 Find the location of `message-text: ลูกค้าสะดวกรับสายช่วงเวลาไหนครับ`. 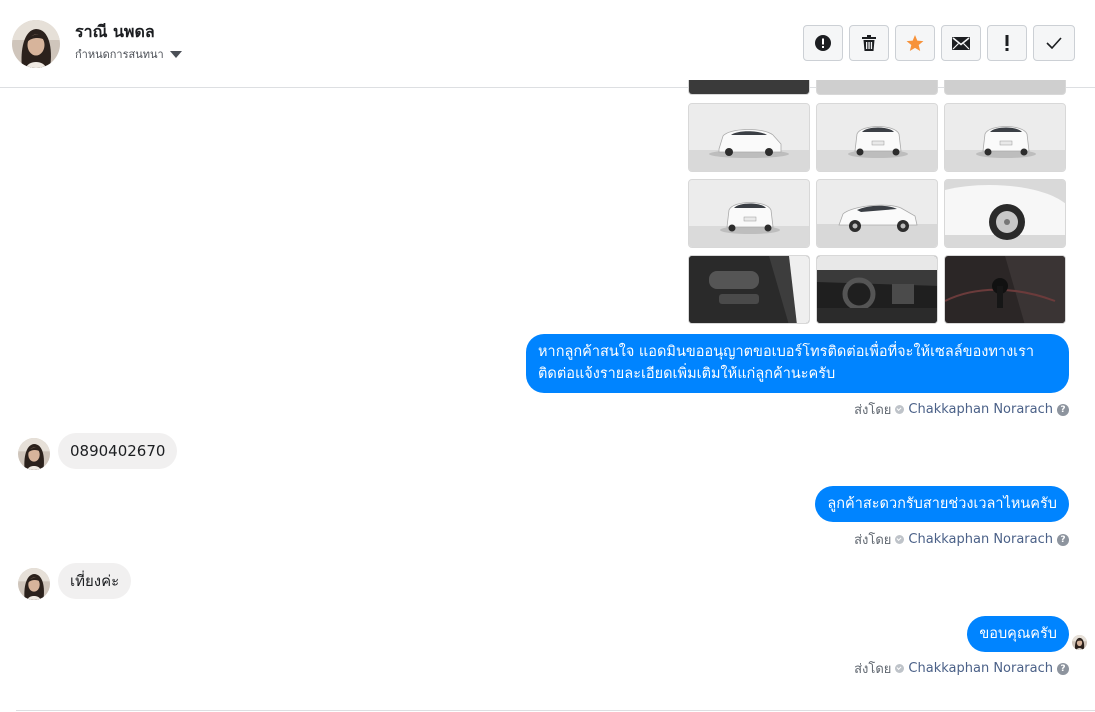

message-text: ลูกค้าสะดวกรับสายช่วงเวลาไหนครับ is located at coordinates (942, 504).